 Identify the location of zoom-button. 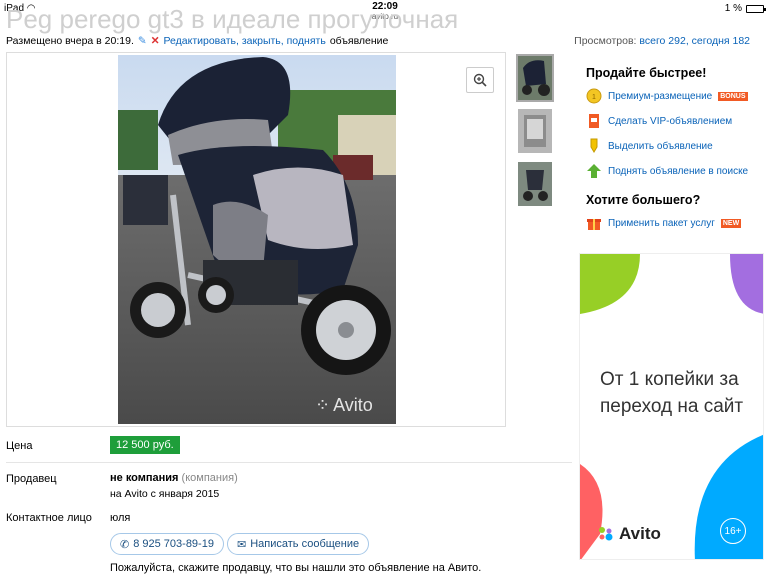
(480, 80).